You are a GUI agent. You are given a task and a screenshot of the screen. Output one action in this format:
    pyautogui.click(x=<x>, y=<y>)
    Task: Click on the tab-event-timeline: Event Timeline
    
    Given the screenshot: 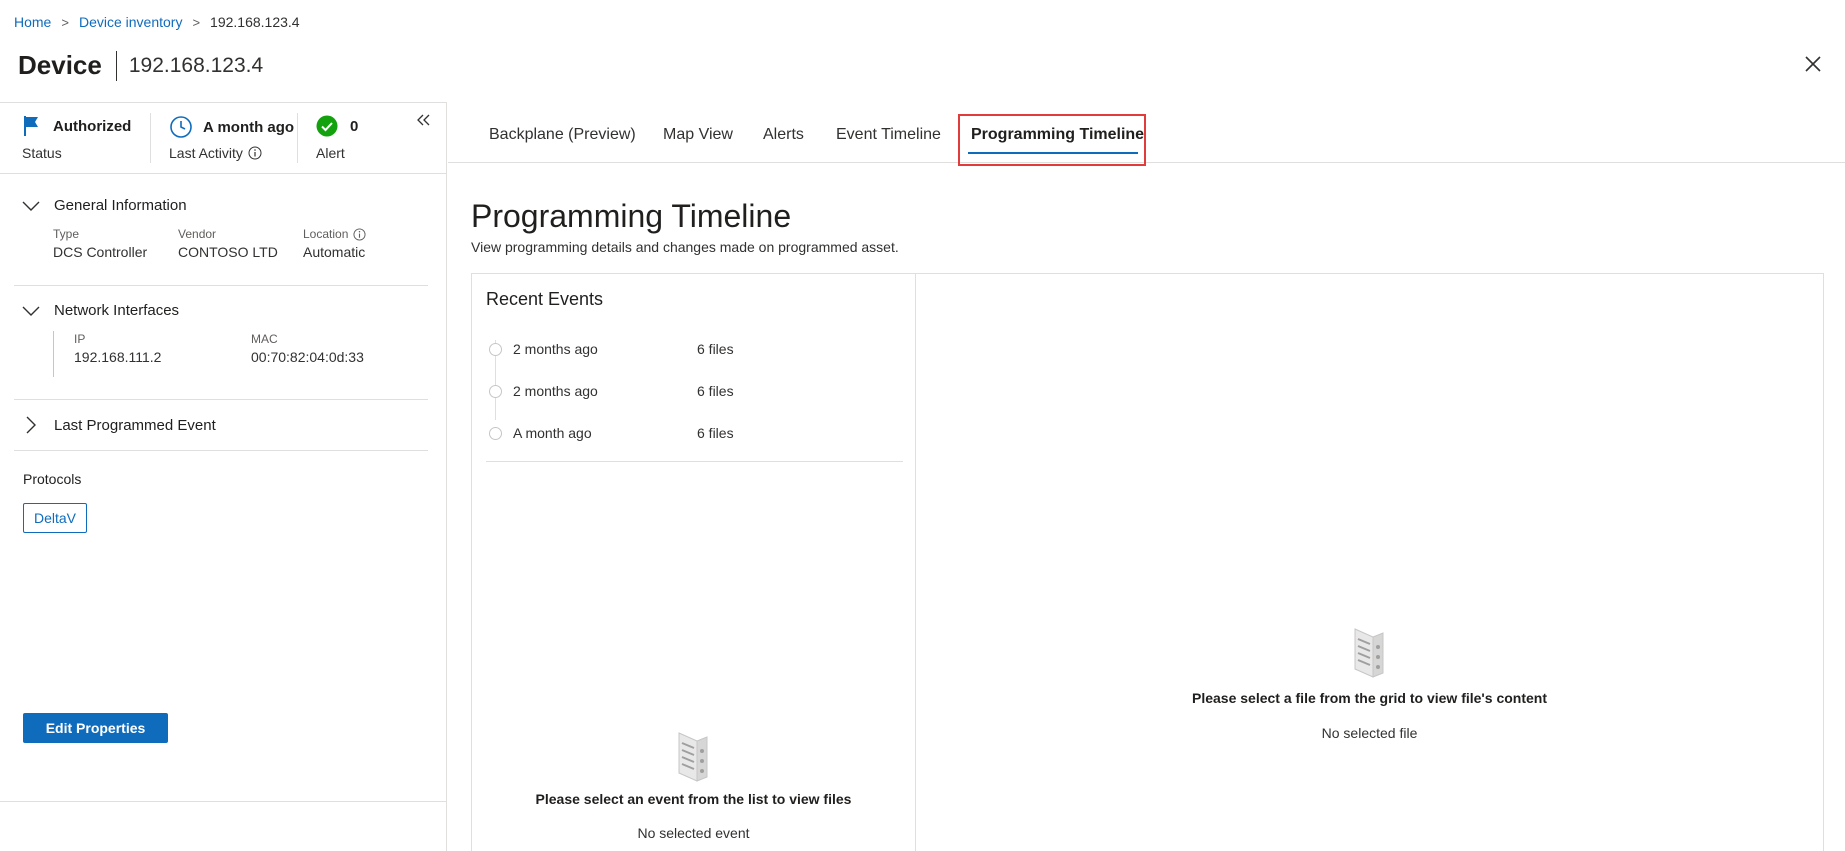 What is the action you would take?
    pyautogui.click(x=888, y=135)
    